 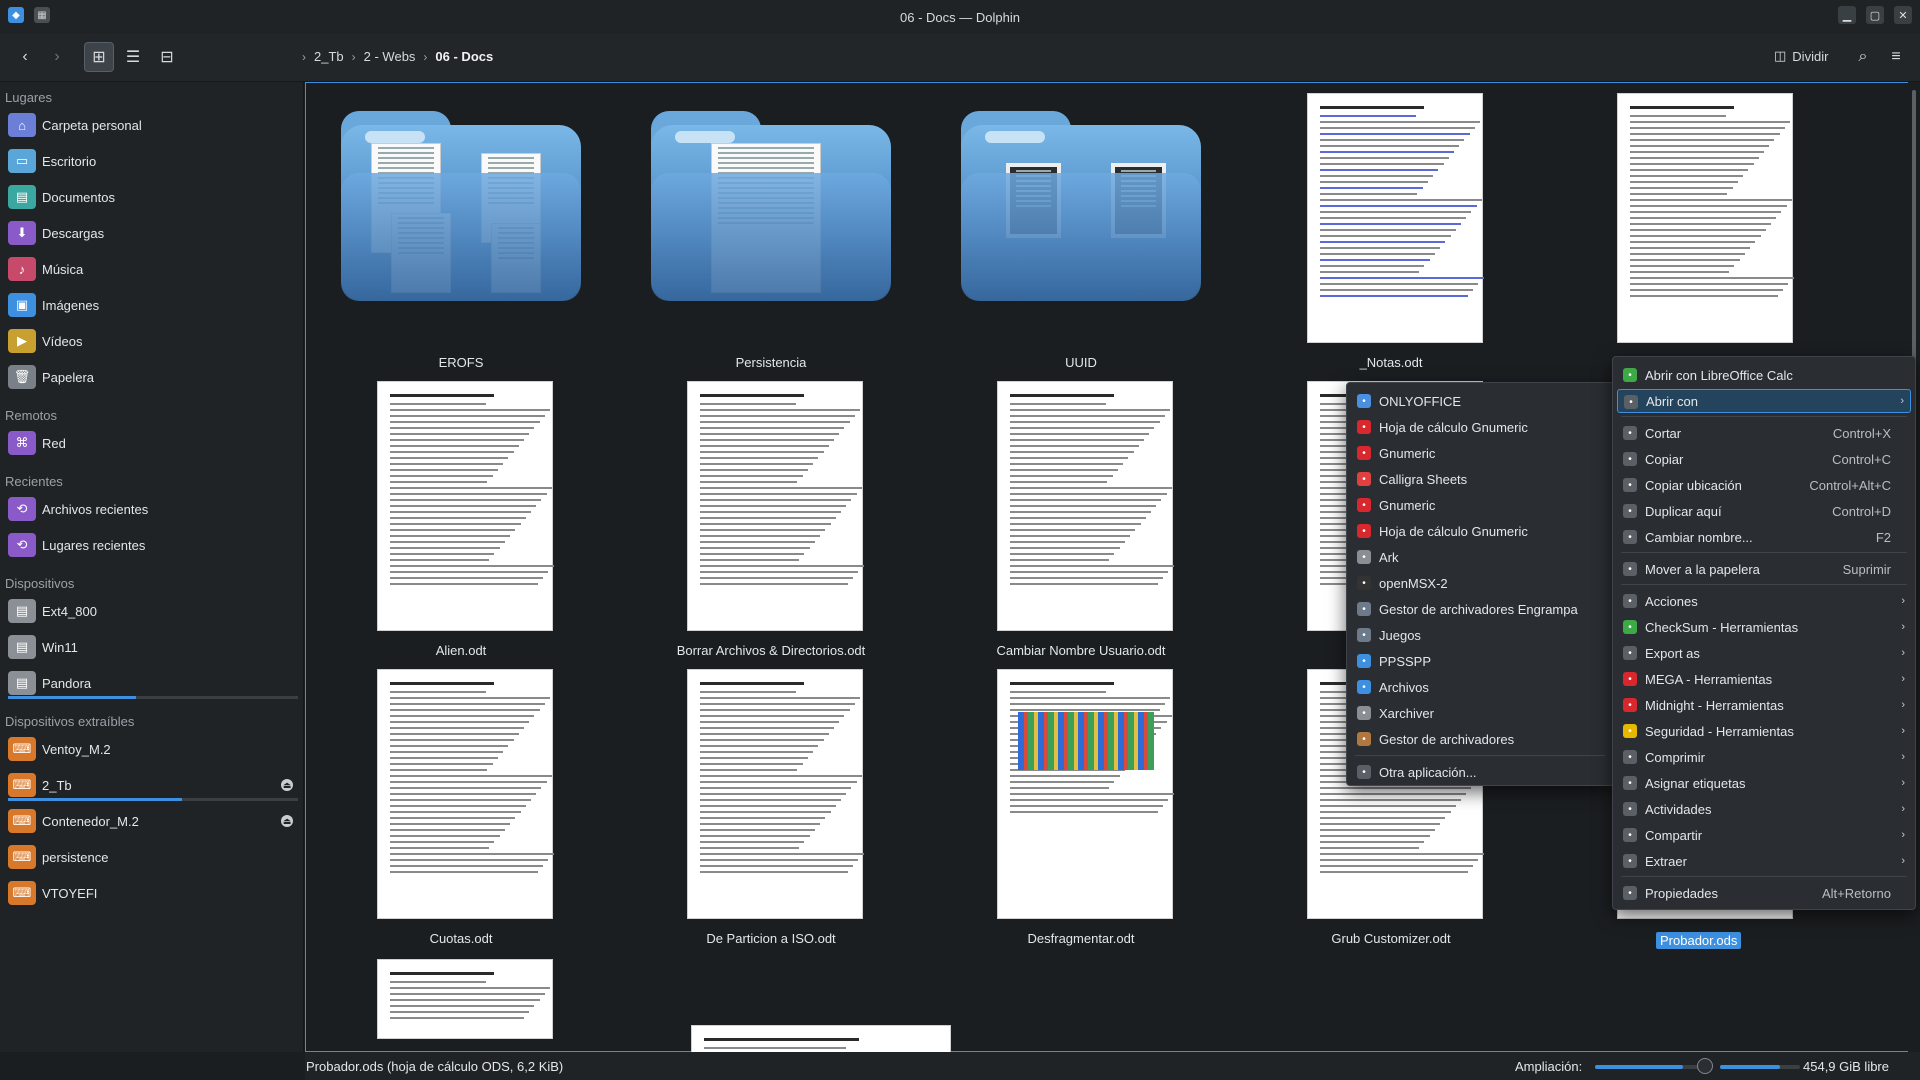 I want to click on tag-icon: •, so click(x=1630, y=783).